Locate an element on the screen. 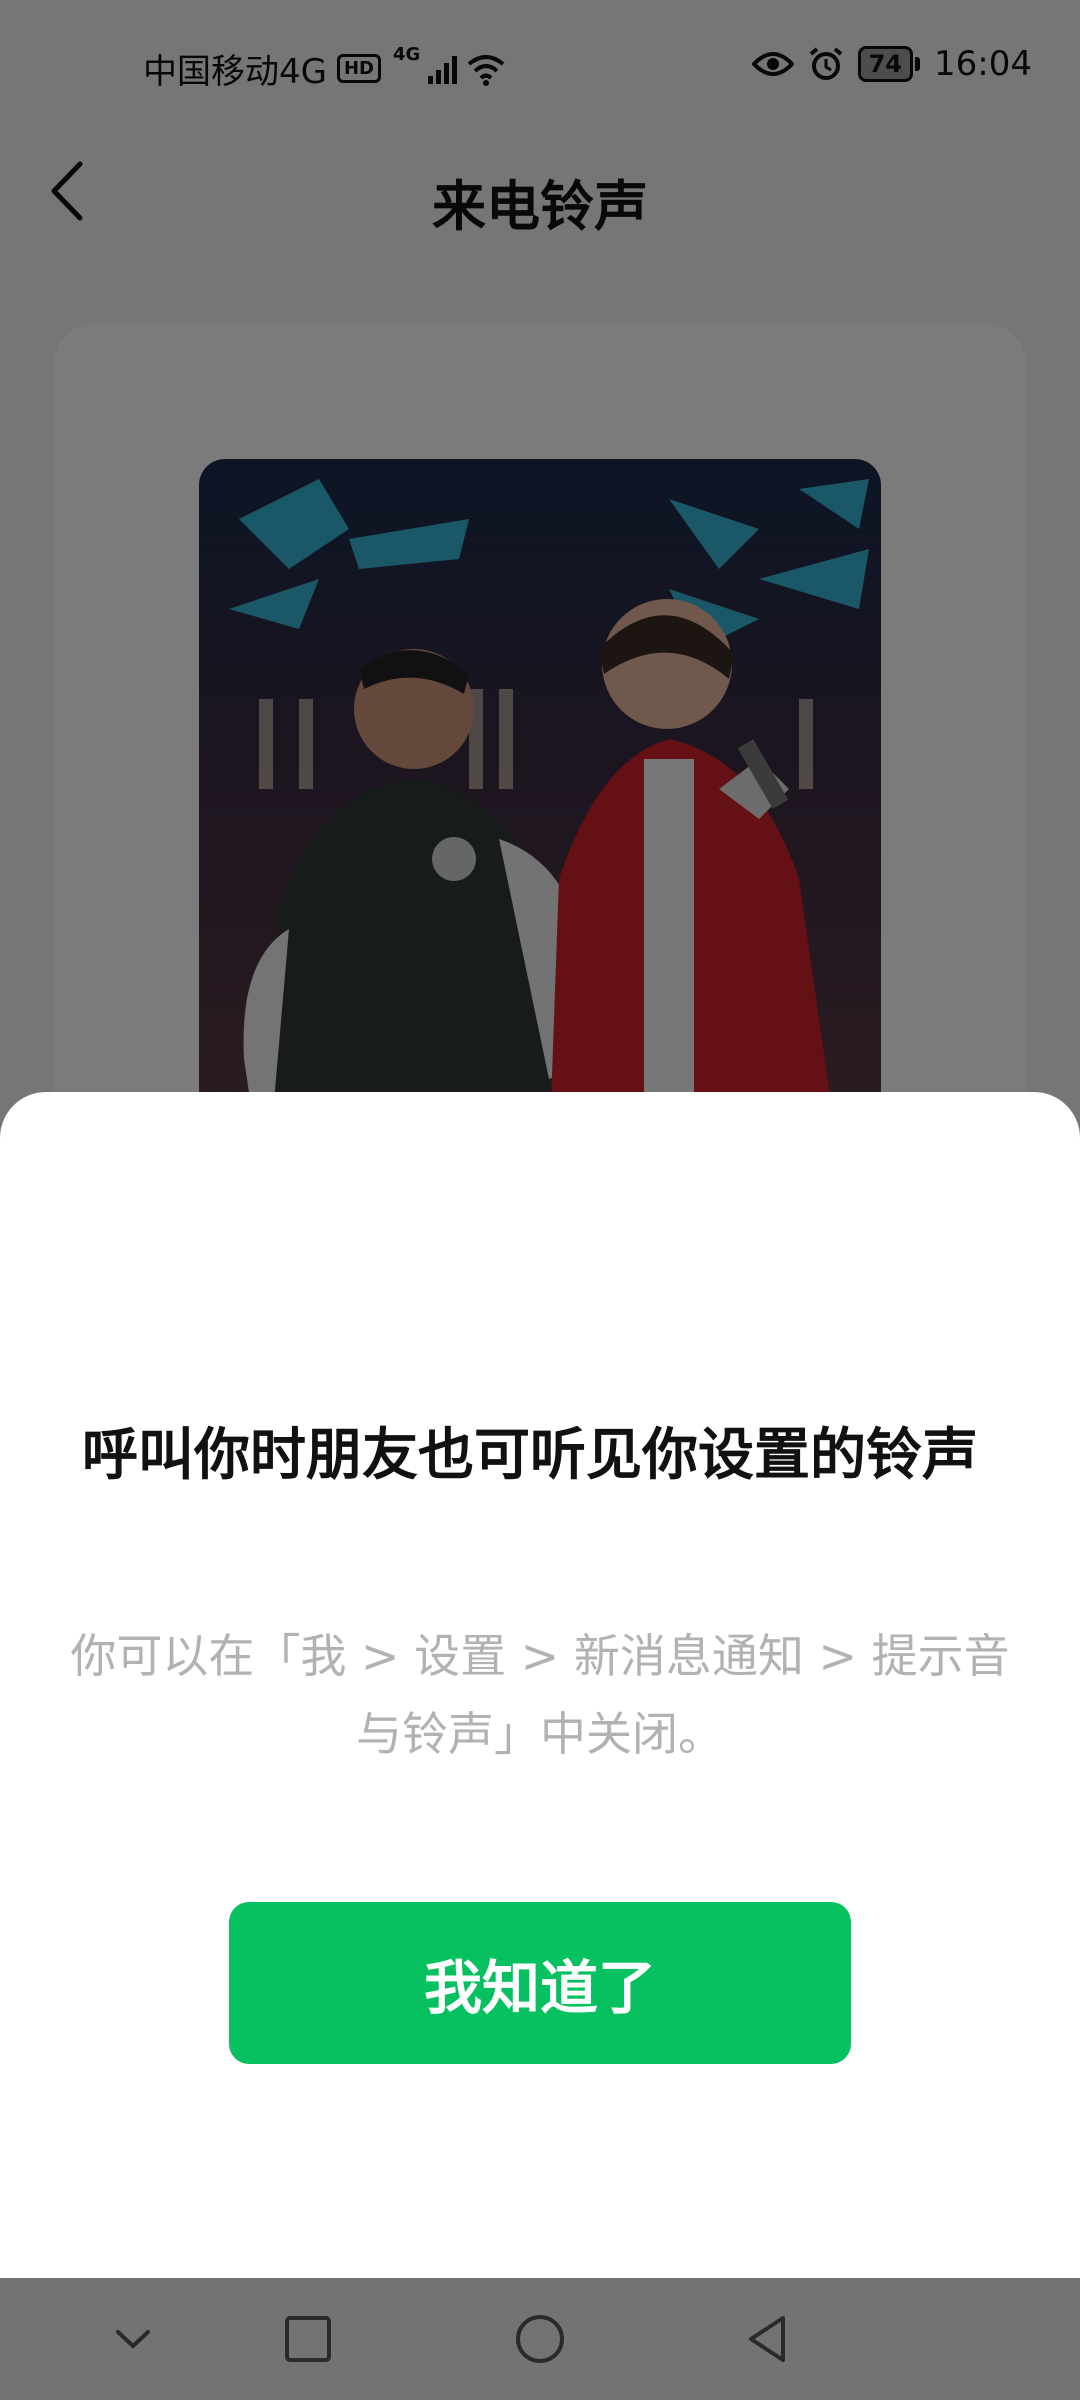 This screenshot has height=2400, width=1080. sheet-title: 呼叫你时朋友也可听见你设置的铃声 is located at coordinates (530, 1455).